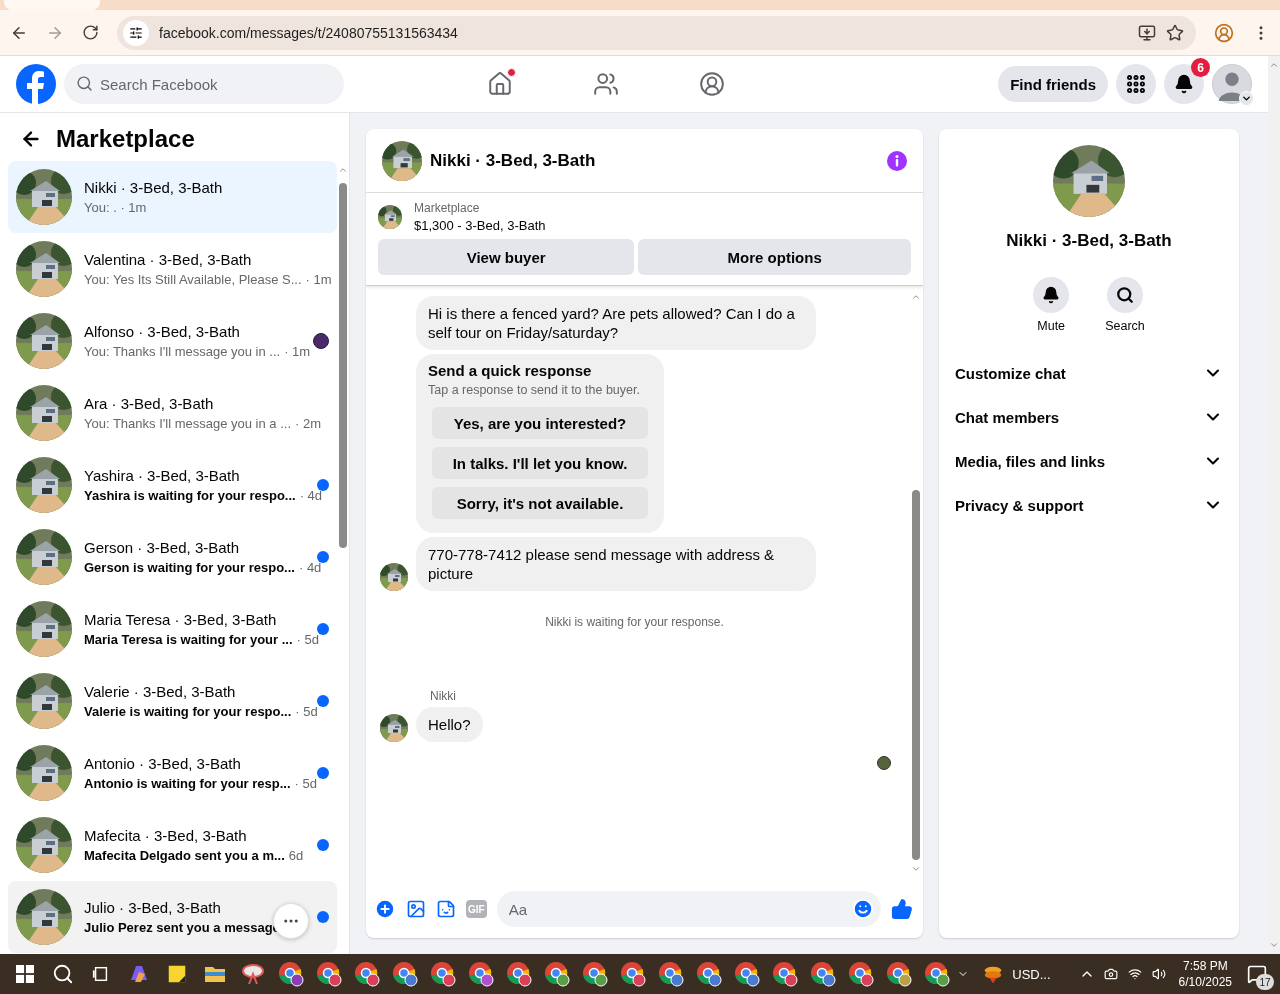  What do you see at coordinates (863, 909) in the screenshot?
I see `emoji-icon` at bounding box center [863, 909].